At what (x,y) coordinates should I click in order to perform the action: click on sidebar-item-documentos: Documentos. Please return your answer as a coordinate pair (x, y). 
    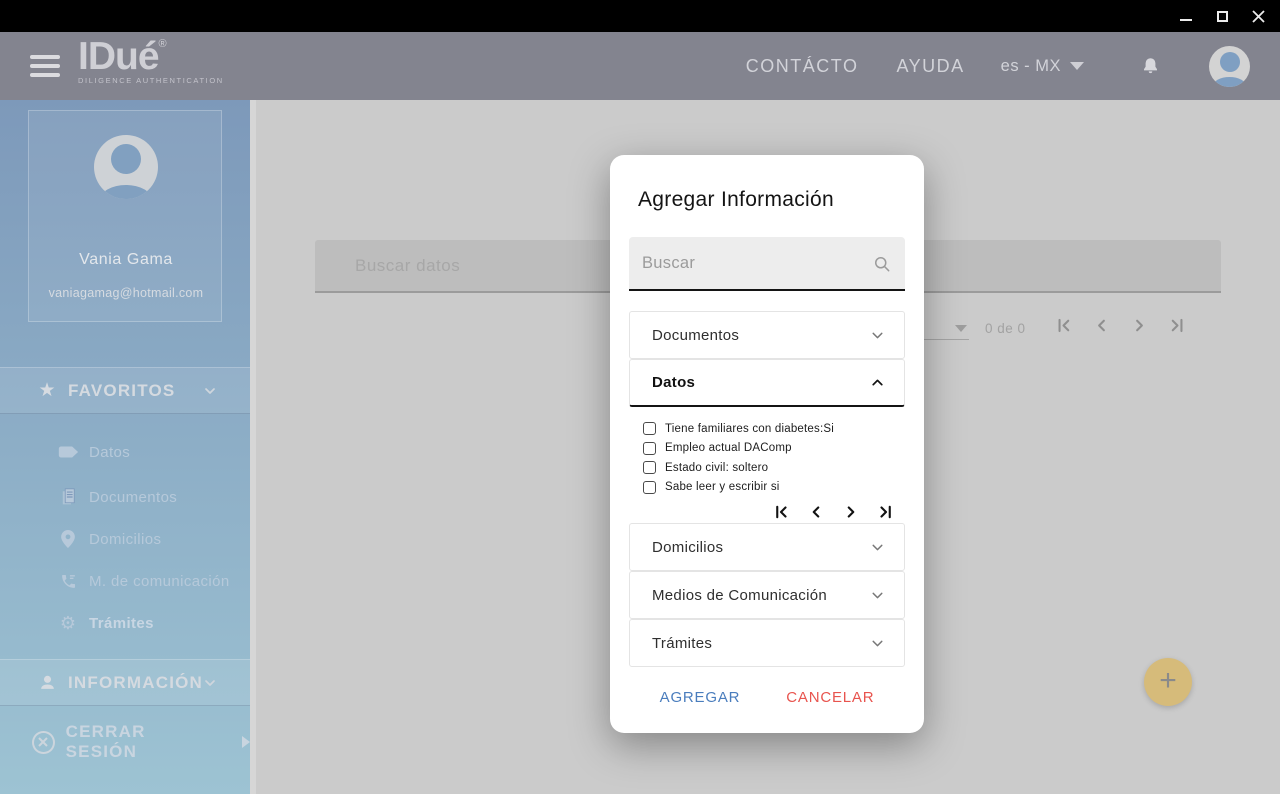
    Looking at the image, I should click on (125, 497).